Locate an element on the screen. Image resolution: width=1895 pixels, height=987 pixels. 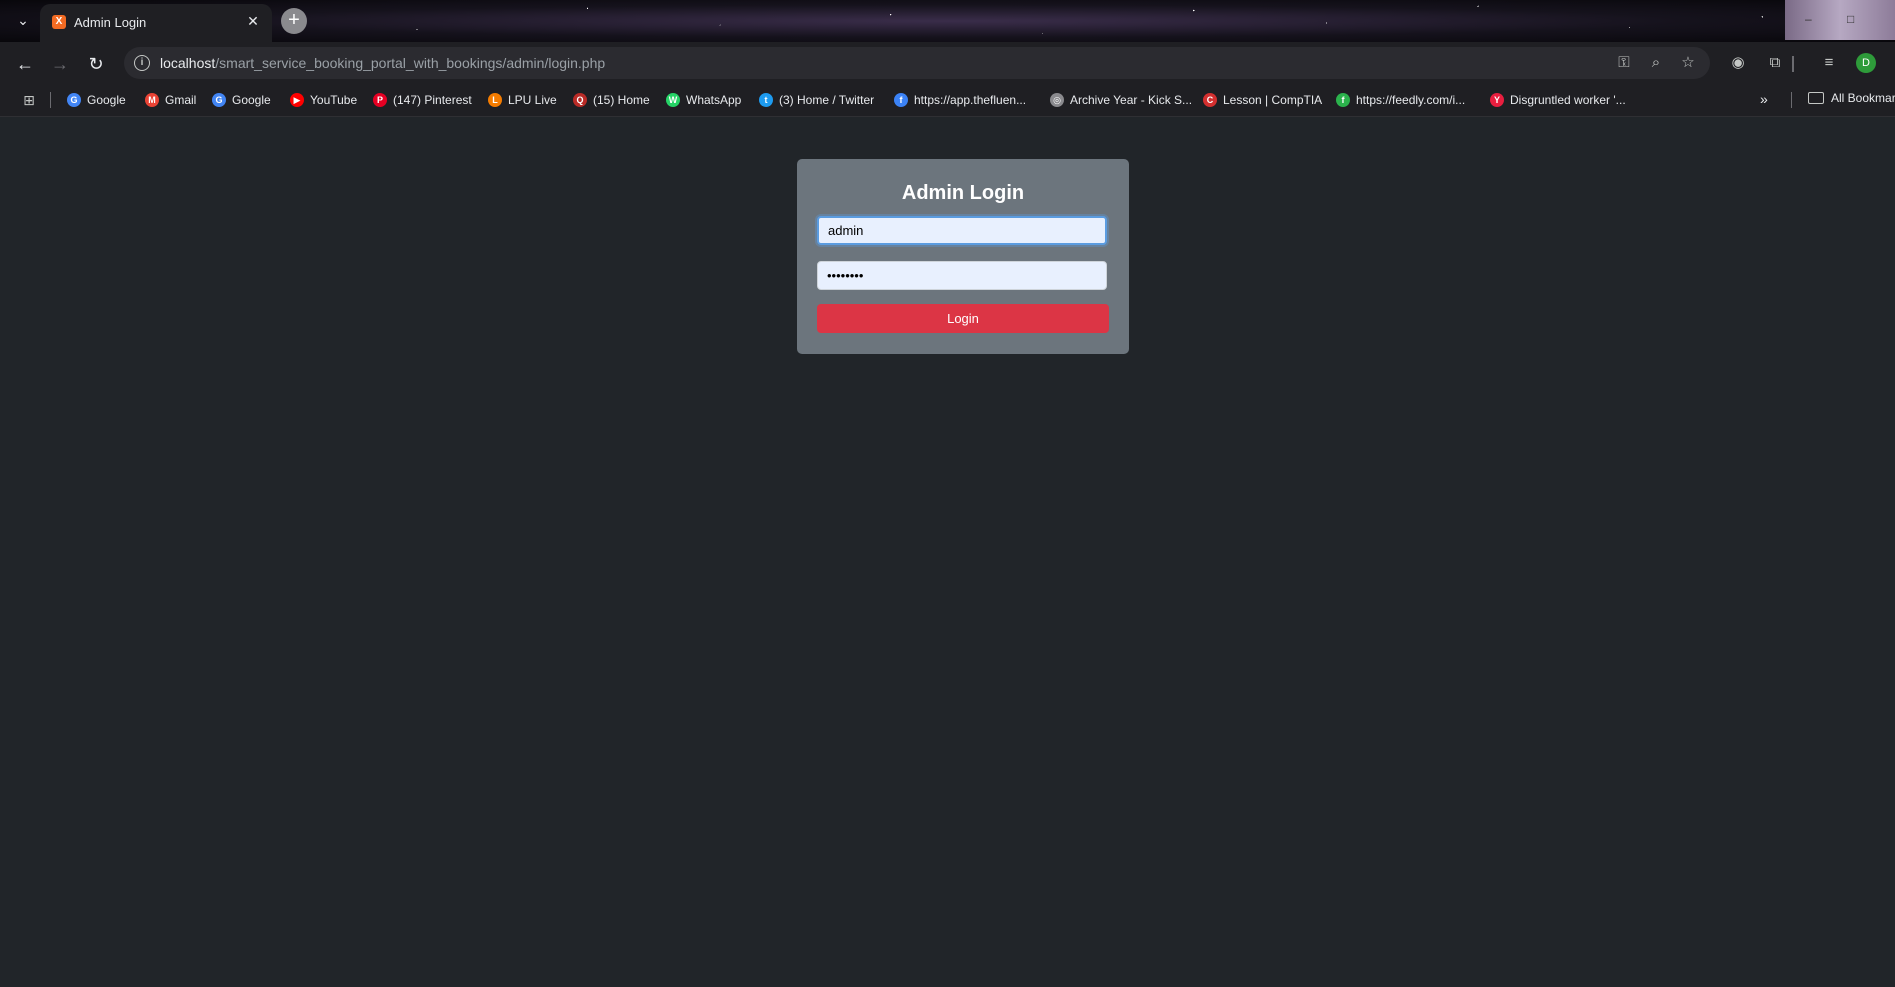
password-key-icon: ⚿ is located at coordinates (1624, 63).